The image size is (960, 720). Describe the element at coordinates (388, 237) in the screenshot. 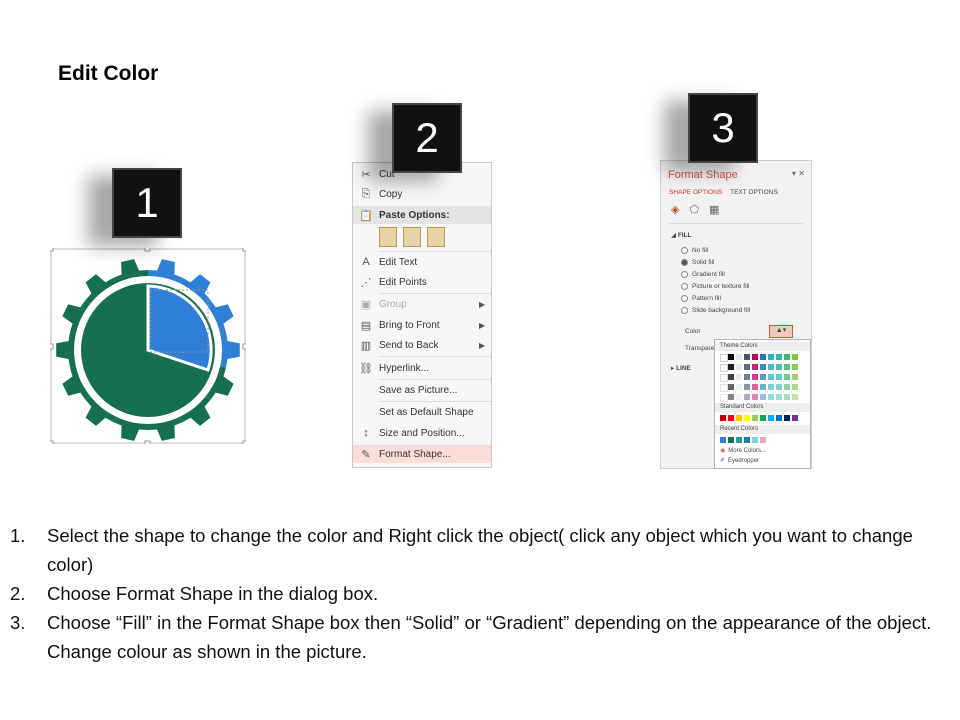

I see `paste-keep-formatting-icon` at that location.